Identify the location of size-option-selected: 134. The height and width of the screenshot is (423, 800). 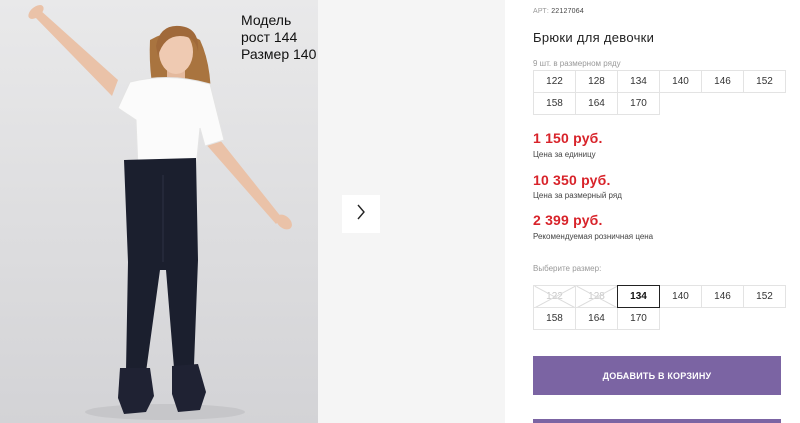
(638, 296).